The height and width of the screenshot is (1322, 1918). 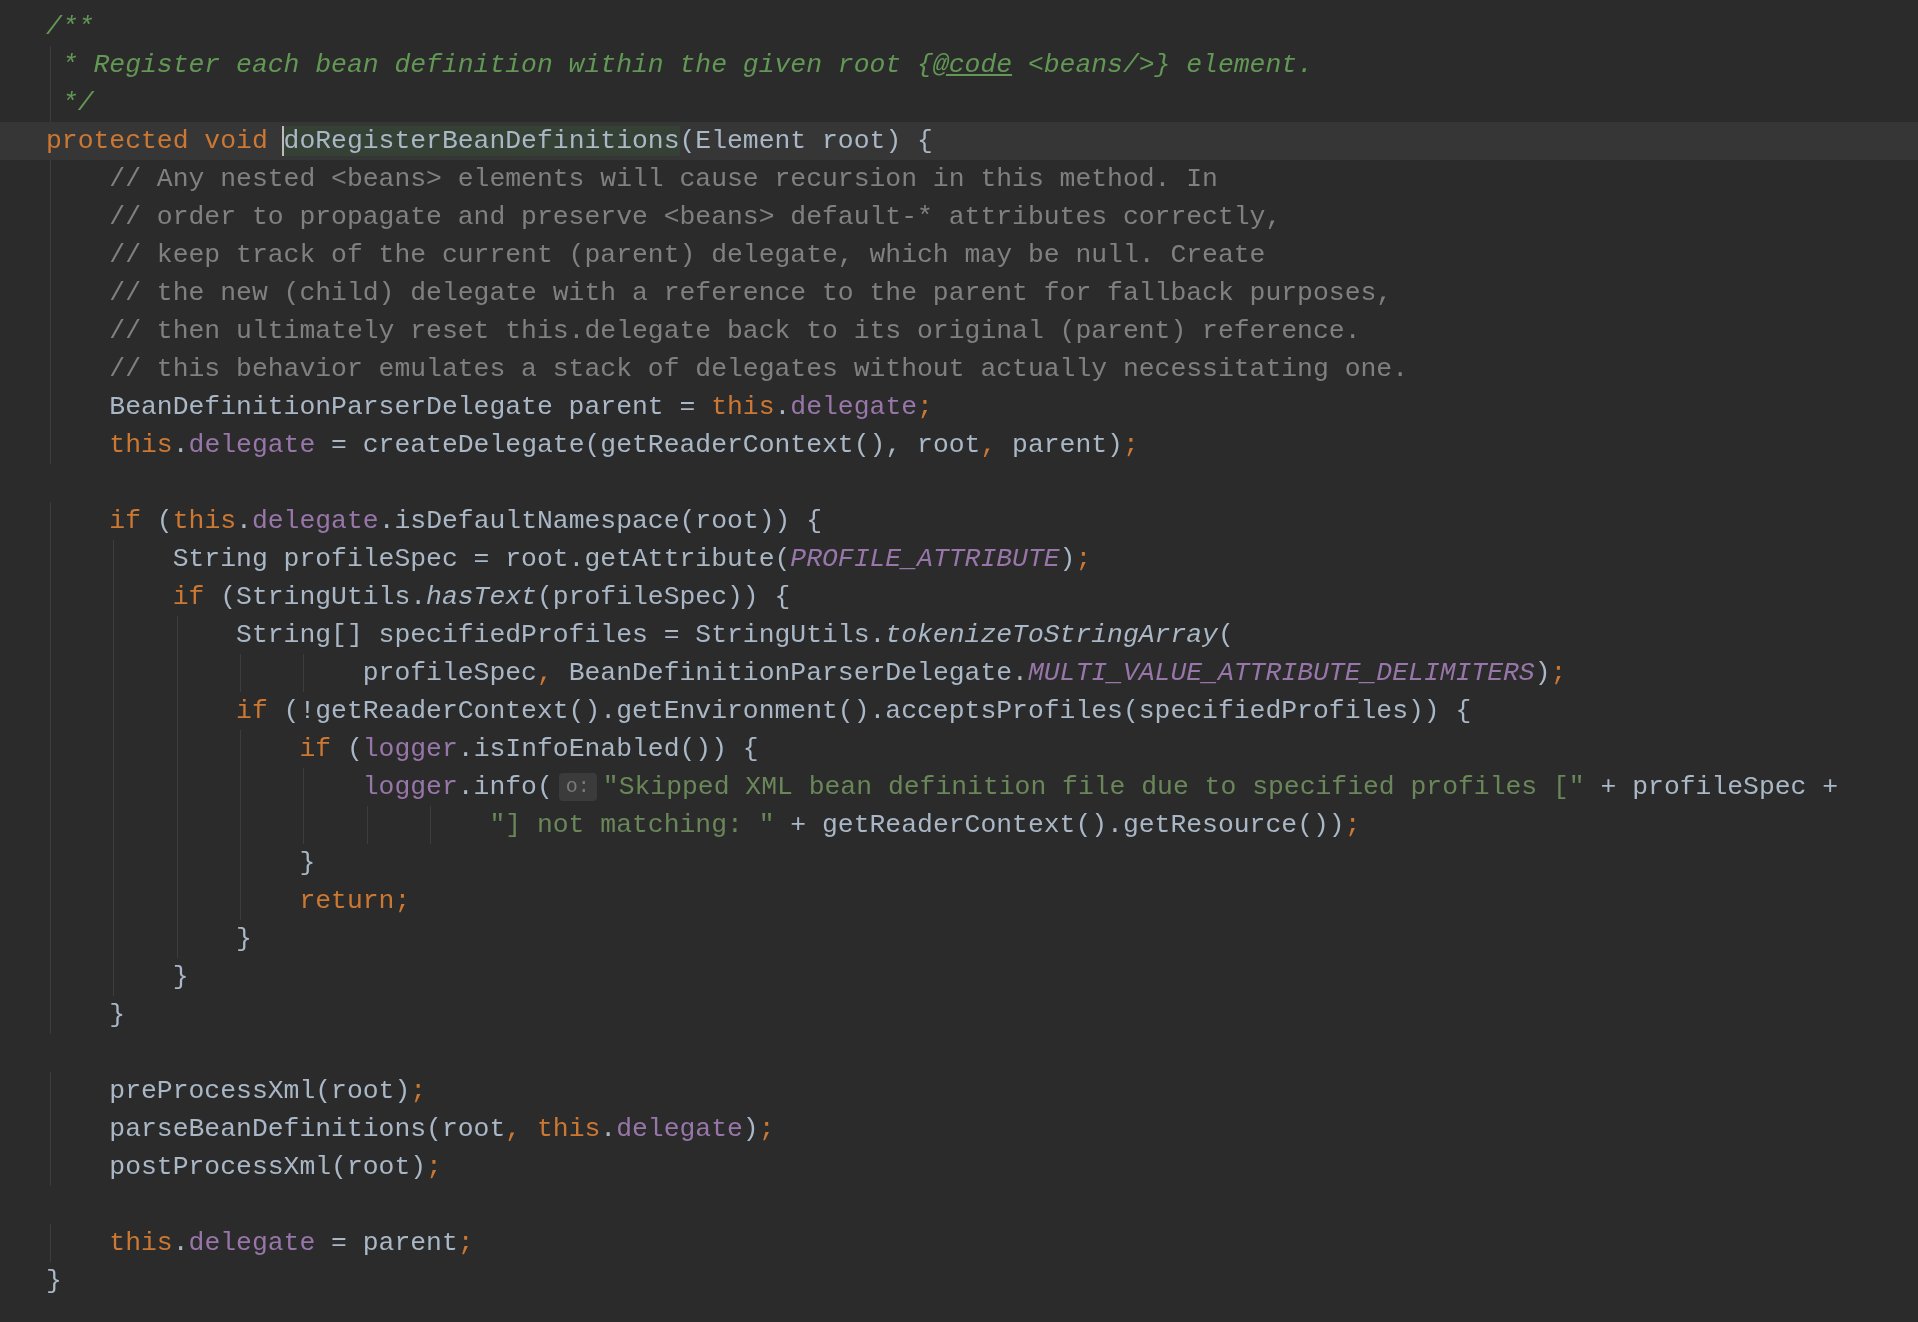 What do you see at coordinates (924, 825) in the screenshot?
I see `code-text: "] not matching: " + getReaderContext().getResource());` at bounding box center [924, 825].